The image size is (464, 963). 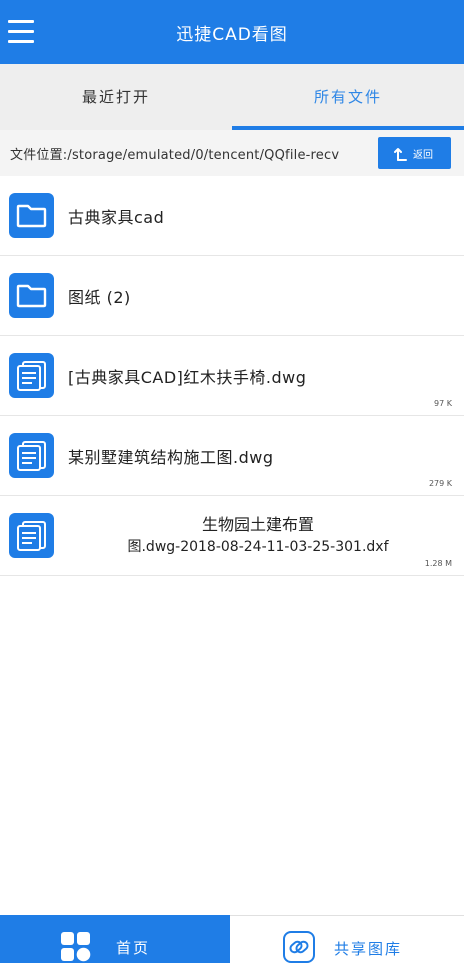 I want to click on file-name: 某别墅建筑结构施工图.dwg, so click(x=171, y=457).